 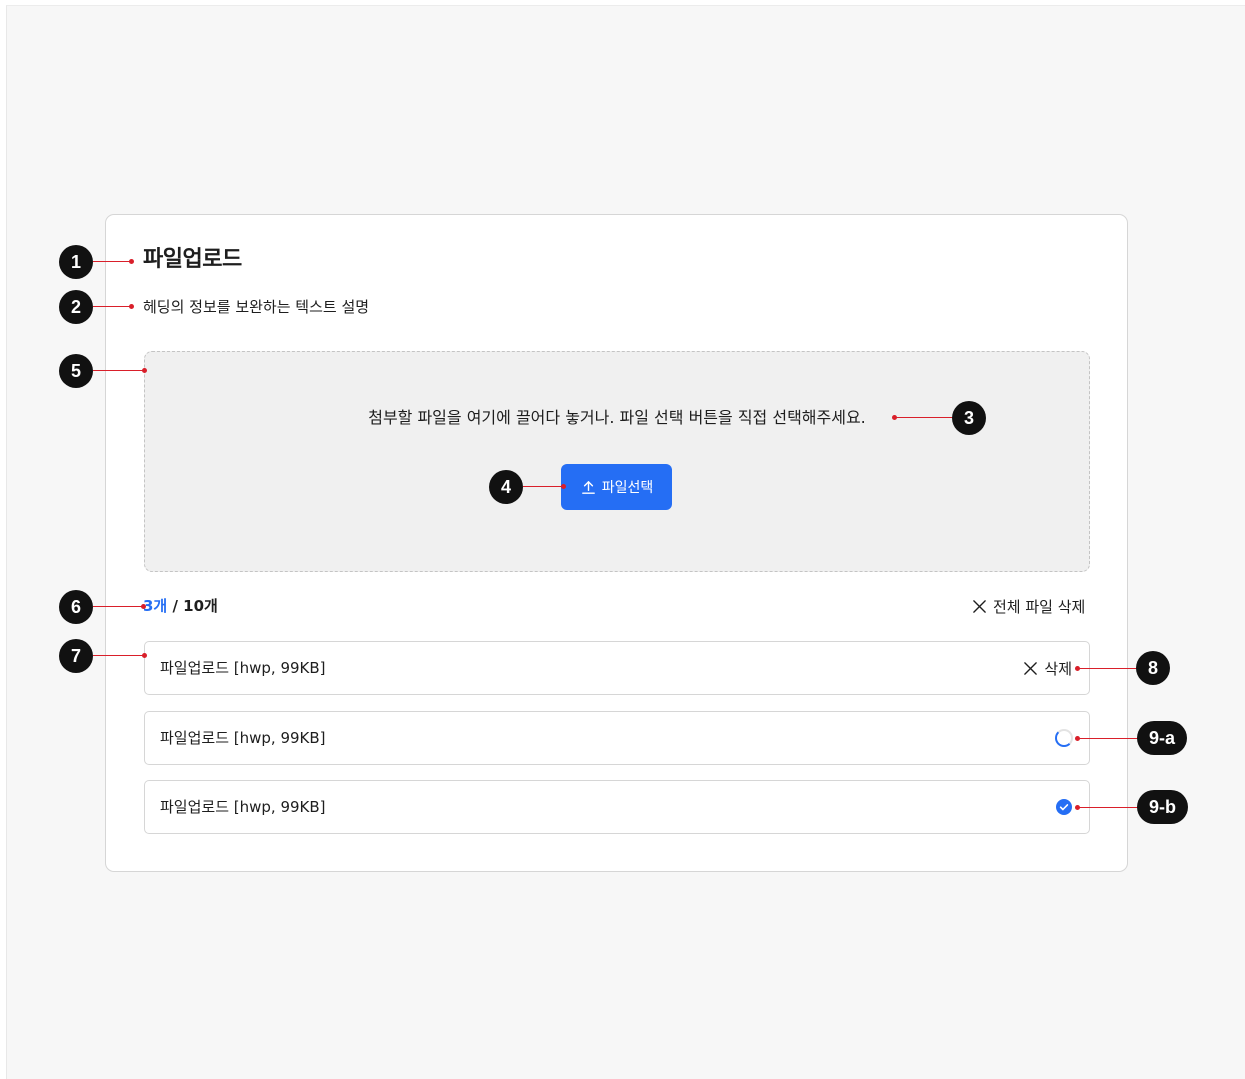 What do you see at coordinates (1162, 738) in the screenshot?
I see `annotation-marker-9a: 9-a` at bounding box center [1162, 738].